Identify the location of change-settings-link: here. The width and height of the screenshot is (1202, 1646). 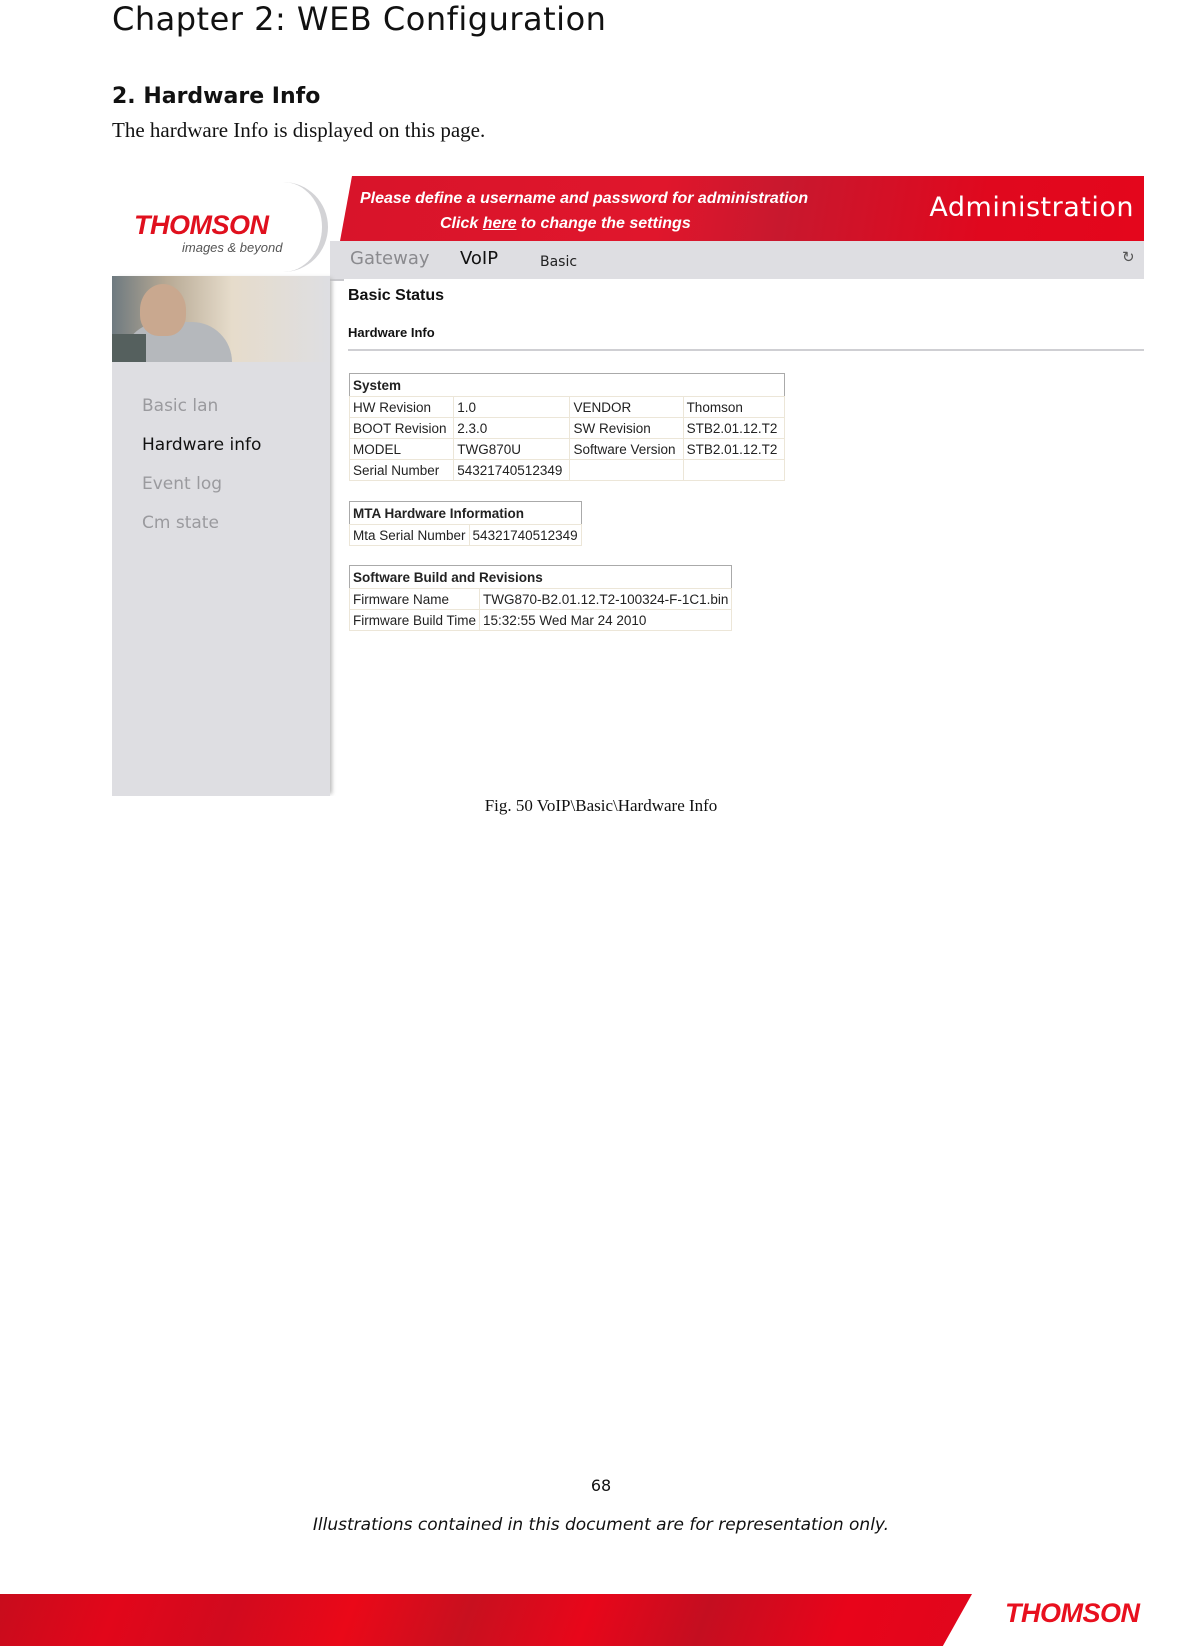
(500, 223).